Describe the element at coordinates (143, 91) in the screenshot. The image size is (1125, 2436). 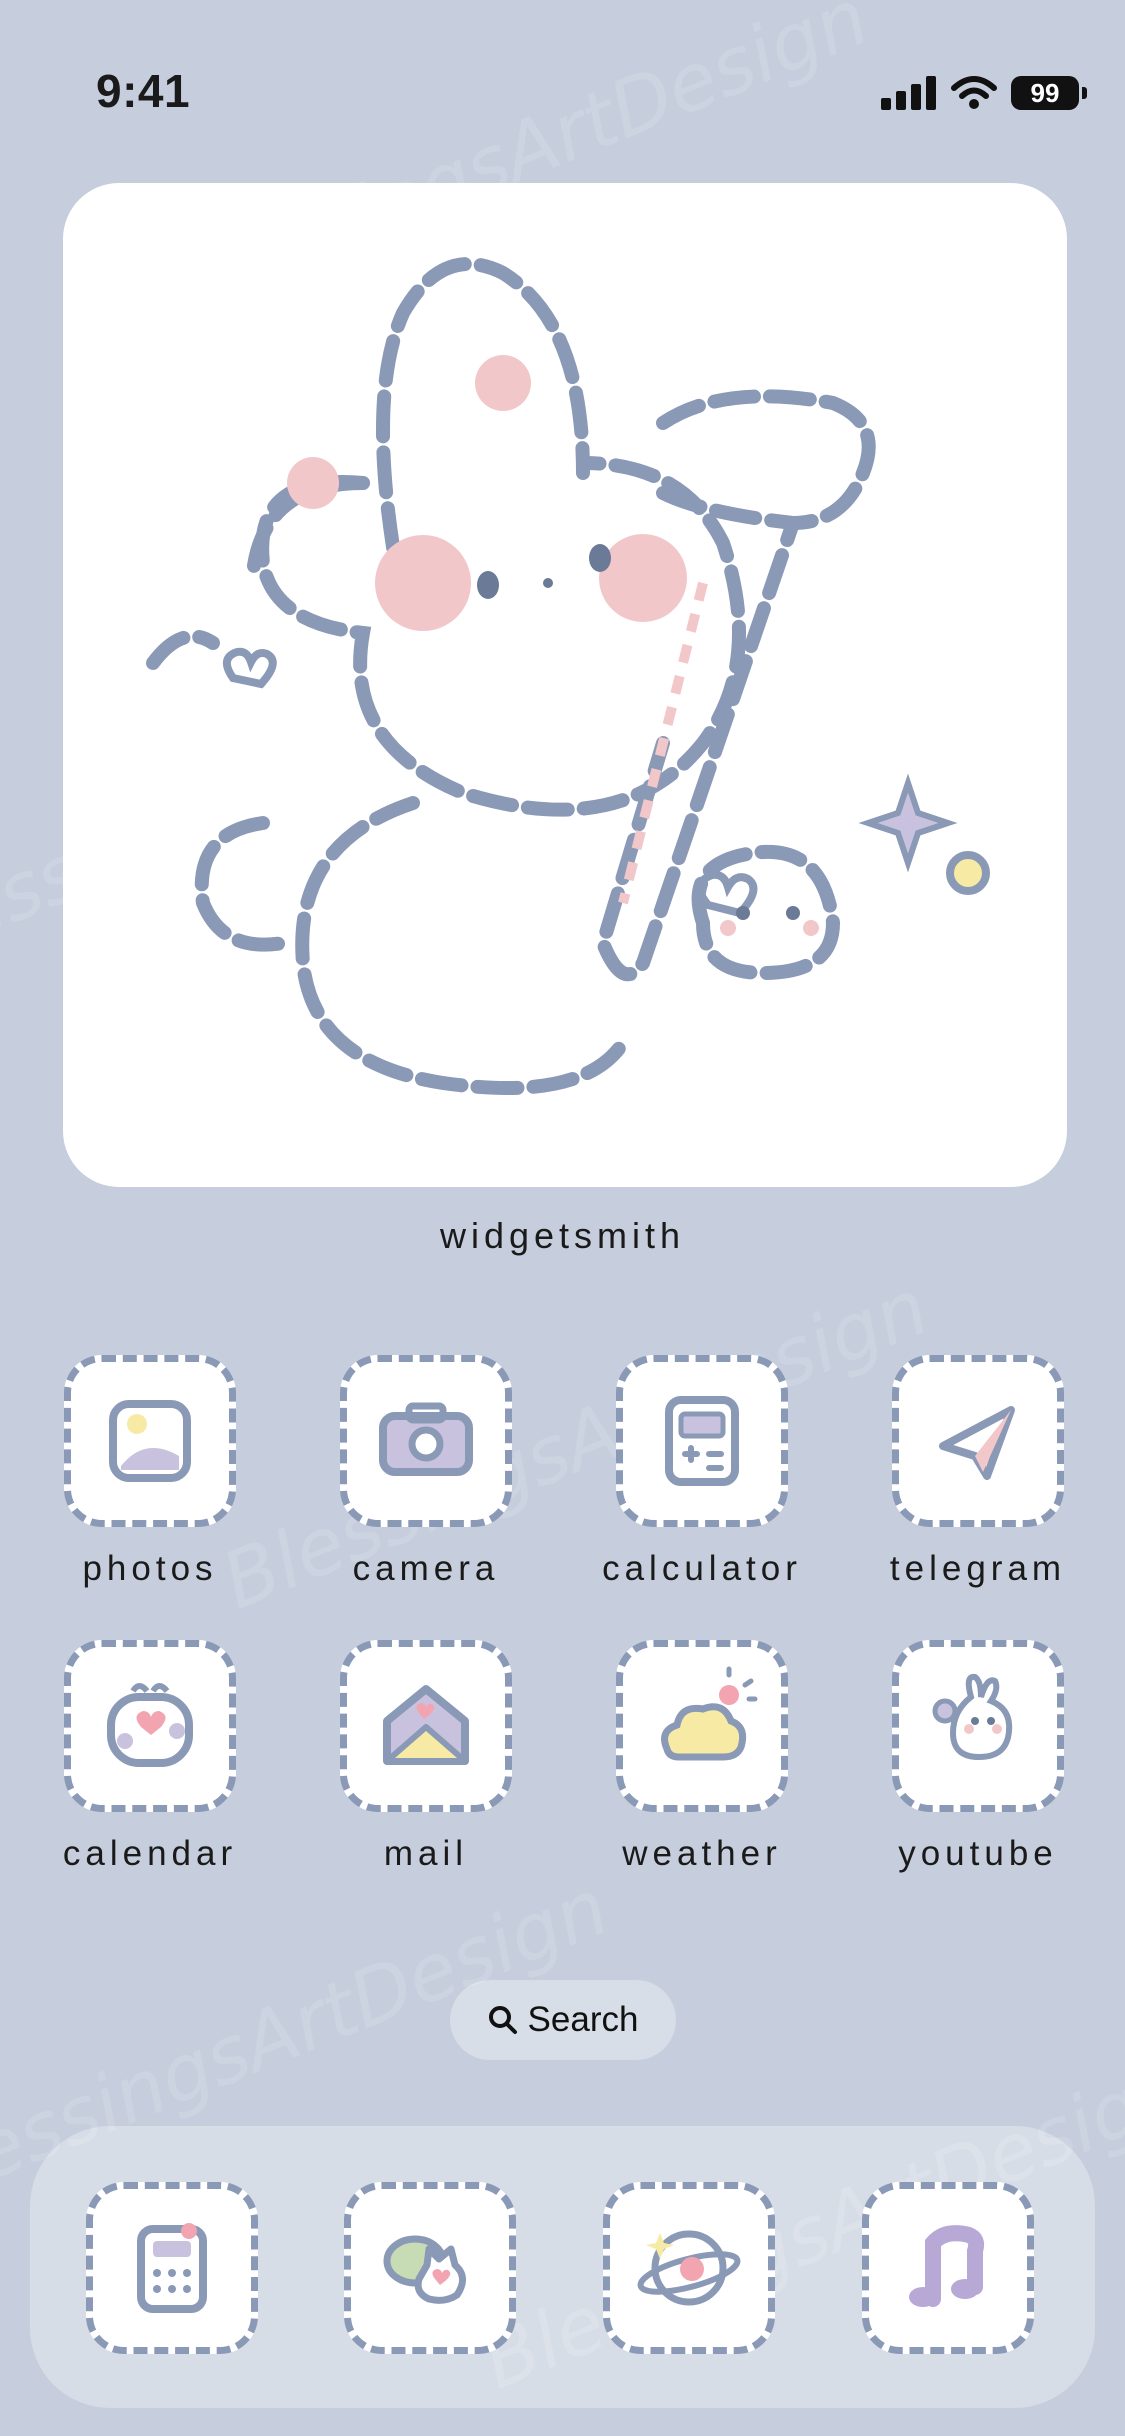
I see `status-time: 9:41` at that location.